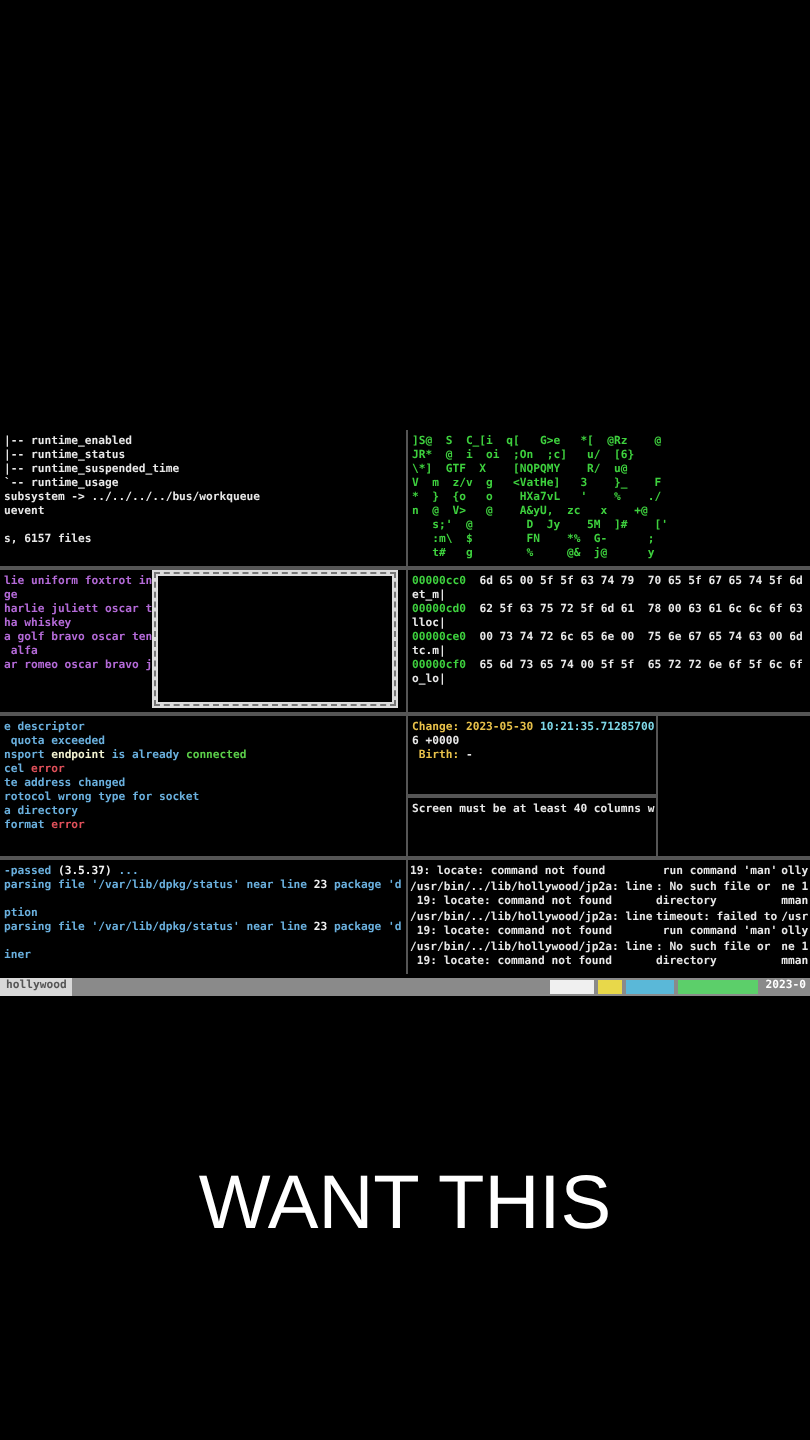 This screenshot has width=810, height=1440. I want to click on caption: WANT THIS, so click(405, 1205).